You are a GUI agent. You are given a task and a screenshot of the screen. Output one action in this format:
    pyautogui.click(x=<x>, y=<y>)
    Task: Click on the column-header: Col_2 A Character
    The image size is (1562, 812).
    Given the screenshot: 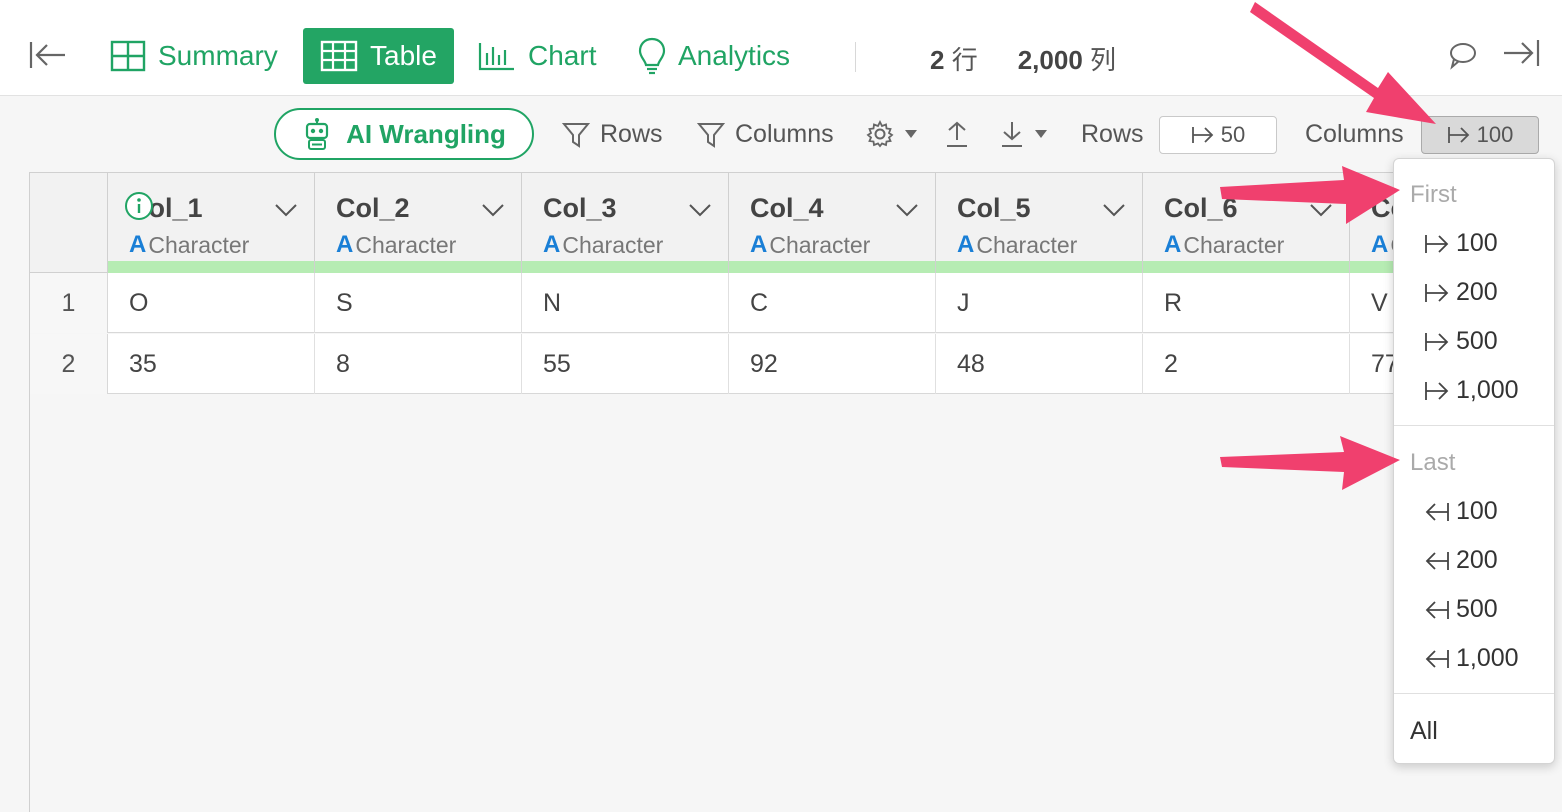 What is the action you would take?
    pyautogui.click(x=418, y=223)
    